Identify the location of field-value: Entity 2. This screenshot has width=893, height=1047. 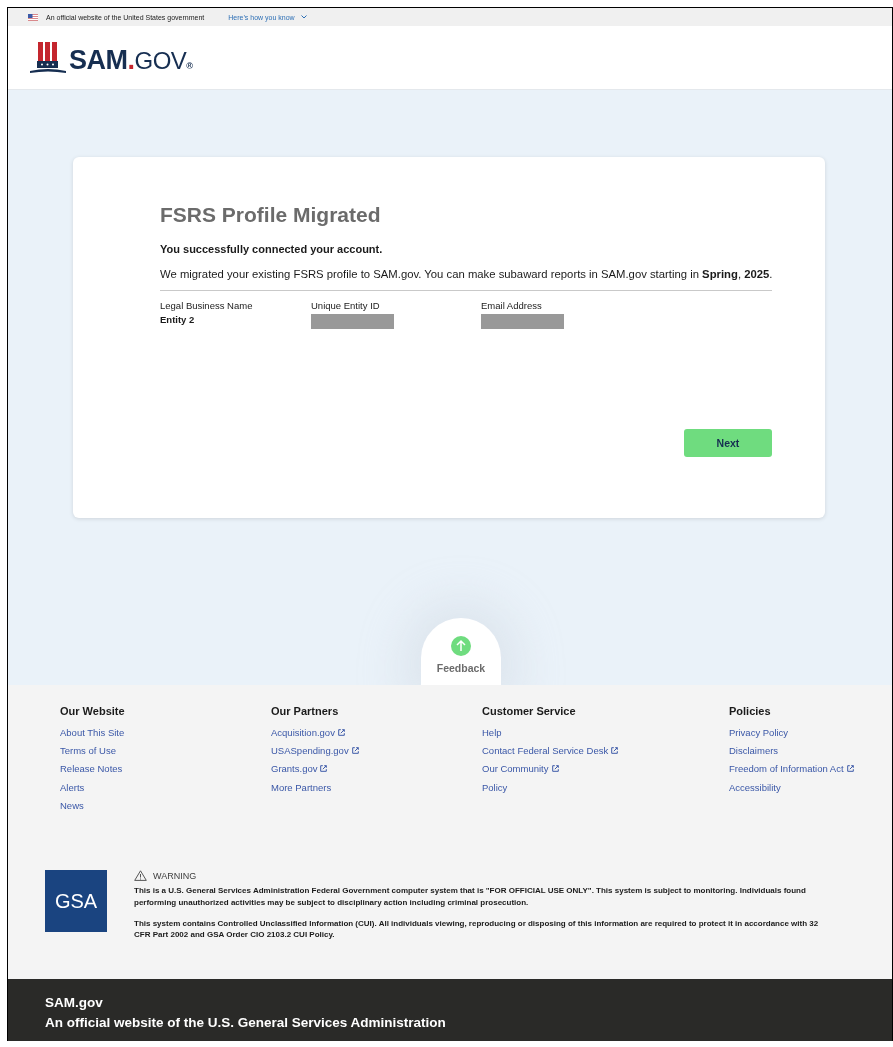
(178, 319).